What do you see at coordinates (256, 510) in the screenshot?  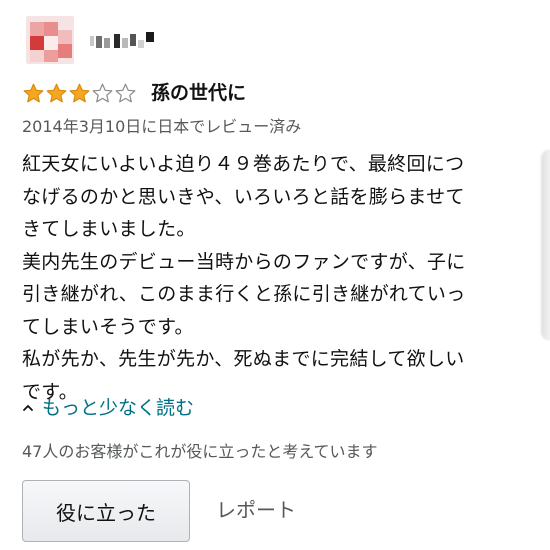 I see `report-link: レポート` at bounding box center [256, 510].